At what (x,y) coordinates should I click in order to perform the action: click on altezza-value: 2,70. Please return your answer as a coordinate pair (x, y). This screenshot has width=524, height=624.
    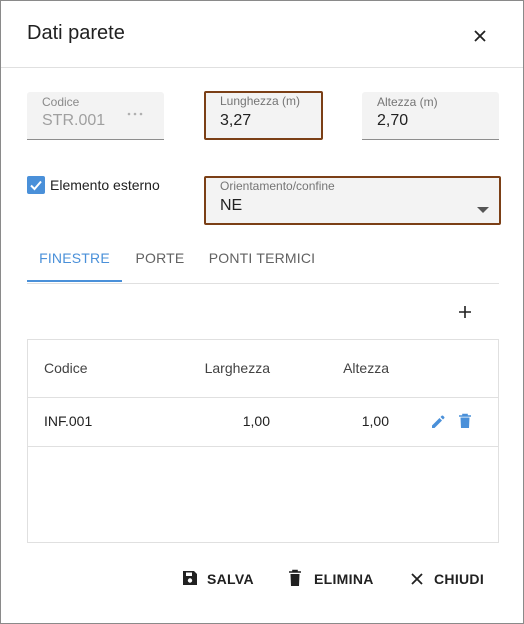
    Looking at the image, I should click on (392, 121).